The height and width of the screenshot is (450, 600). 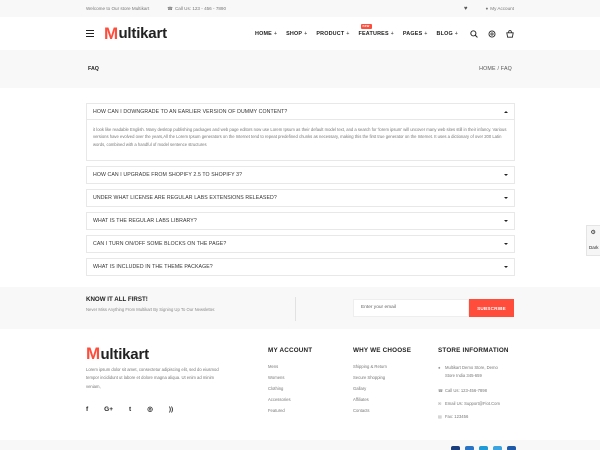 I want to click on footer-logo: M ultikart, so click(x=117, y=354).